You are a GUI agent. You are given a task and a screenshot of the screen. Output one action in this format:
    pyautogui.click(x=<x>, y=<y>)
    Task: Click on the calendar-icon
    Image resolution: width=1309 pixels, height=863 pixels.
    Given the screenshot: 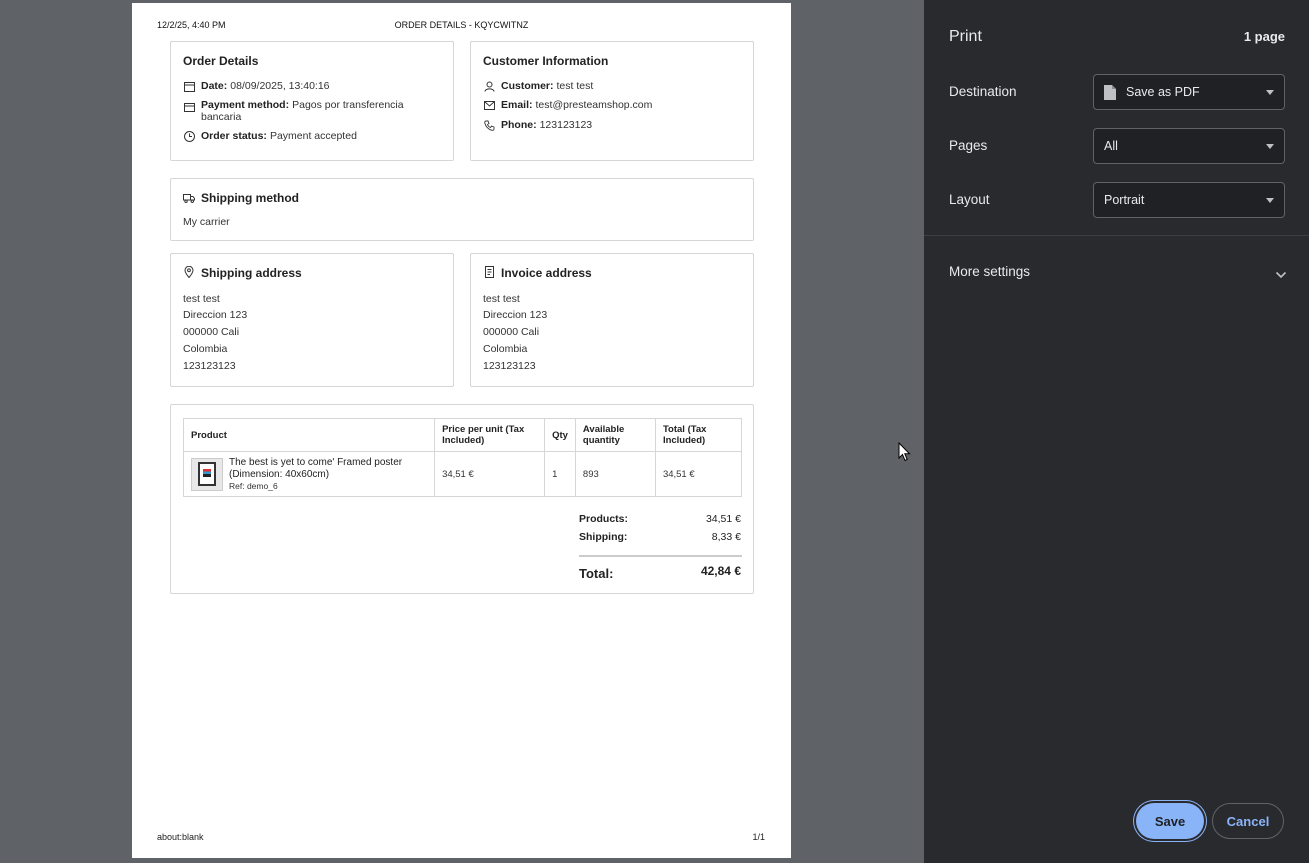 What is the action you would take?
    pyautogui.click(x=189, y=86)
    